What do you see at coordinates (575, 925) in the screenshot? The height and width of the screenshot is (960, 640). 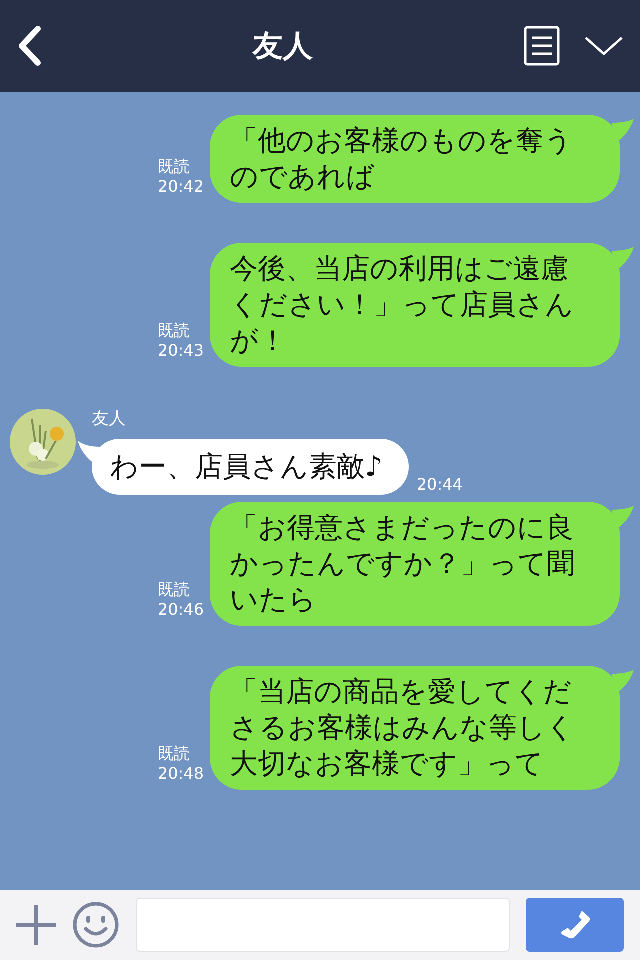 I see `call-button` at bounding box center [575, 925].